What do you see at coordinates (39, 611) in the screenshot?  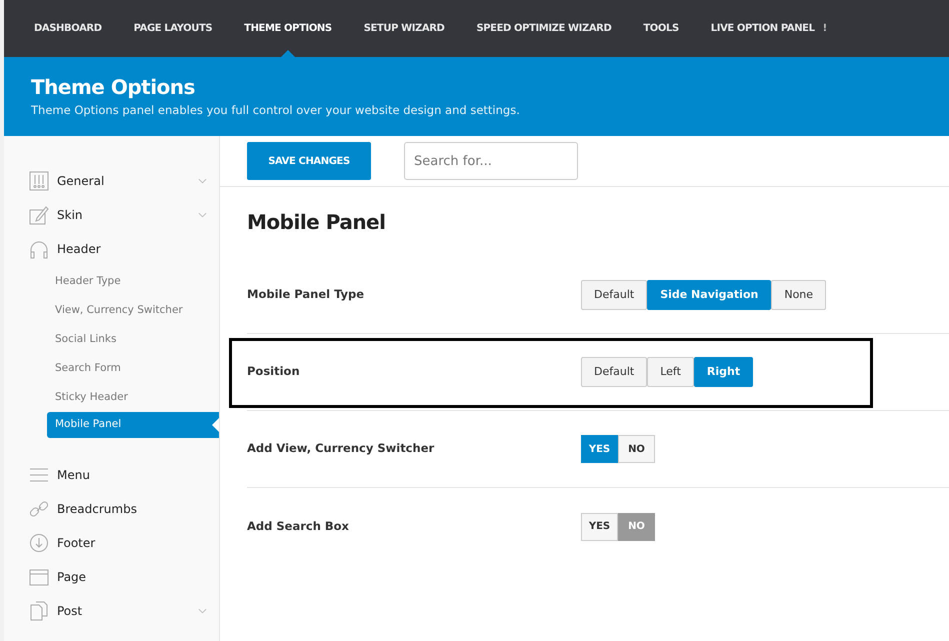 I see `documents-icon` at bounding box center [39, 611].